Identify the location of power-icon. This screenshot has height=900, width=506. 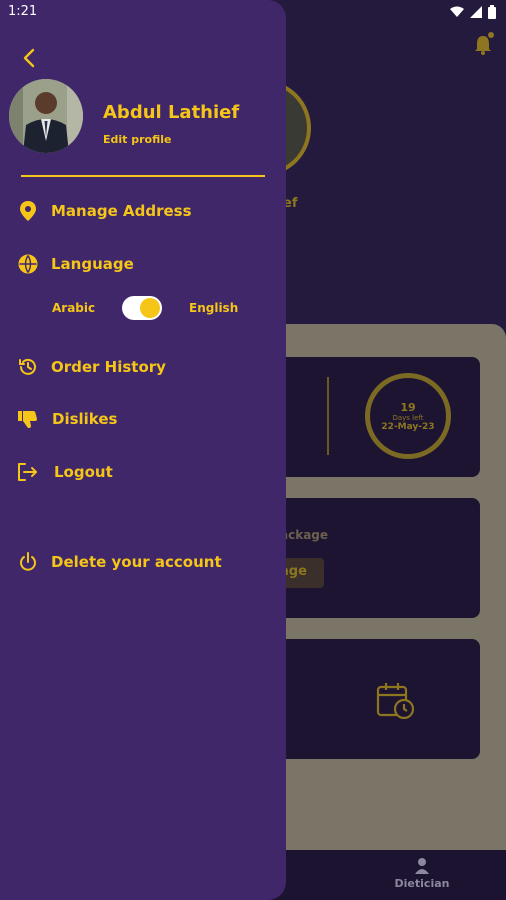
(28, 562).